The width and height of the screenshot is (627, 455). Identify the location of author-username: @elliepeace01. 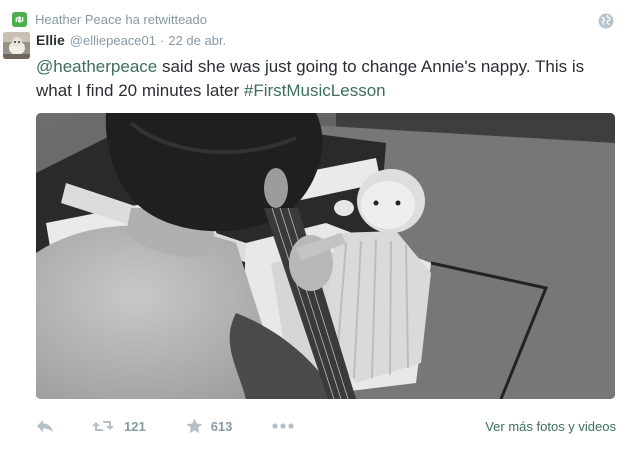
(113, 40).